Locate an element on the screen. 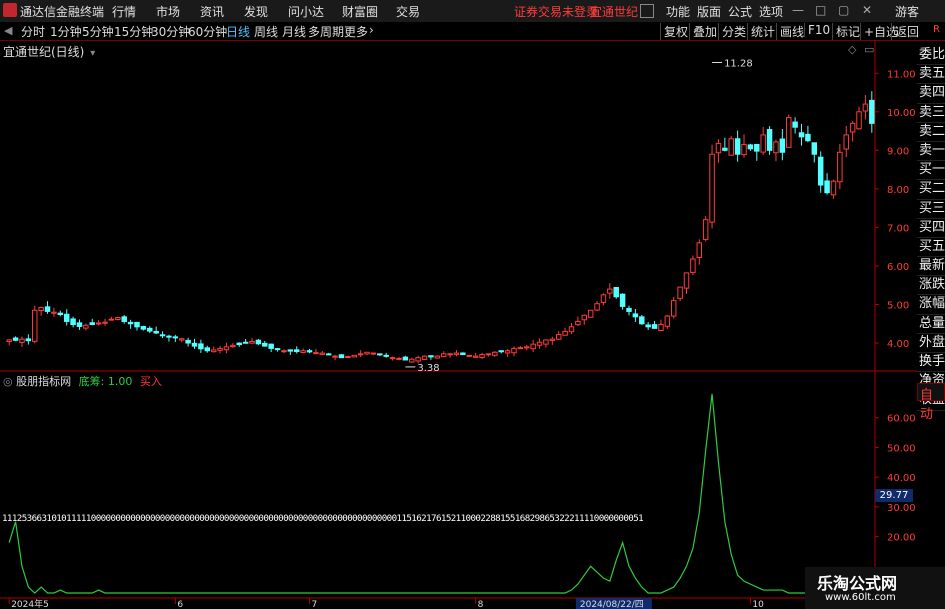  indicator-field: 底筹: is located at coordinates (91, 381).